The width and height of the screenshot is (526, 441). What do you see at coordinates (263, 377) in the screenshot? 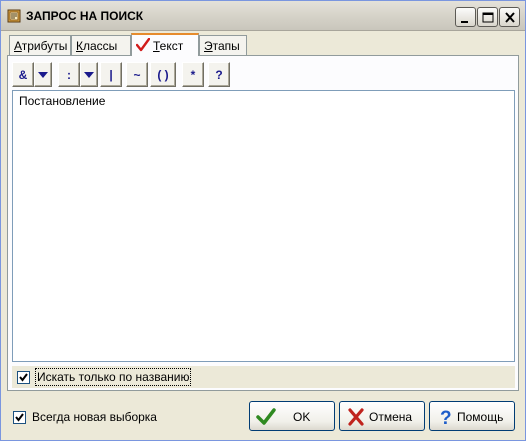
I see `name-only-row: Искать только по названию` at bounding box center [263, 377].